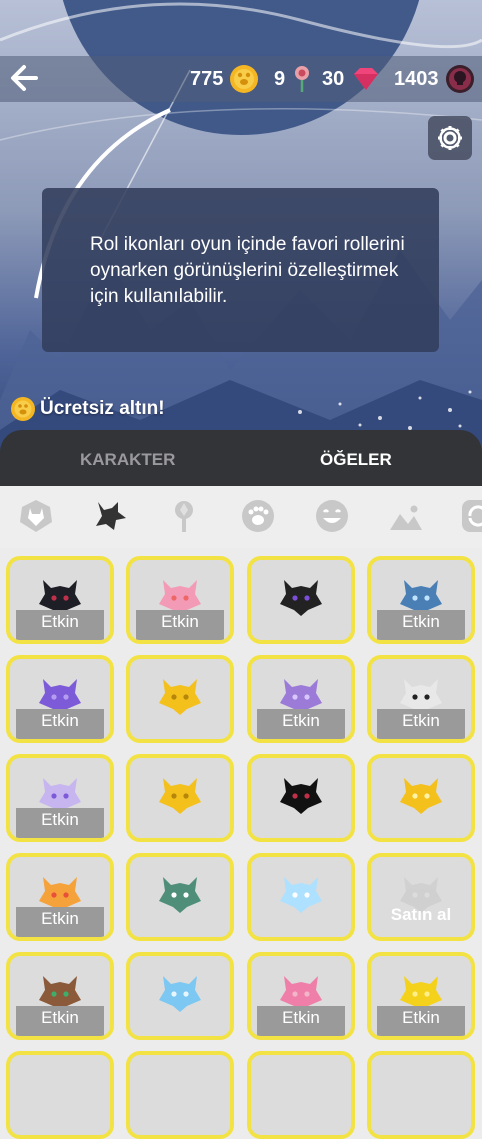 The width and height of the screenshot is (482, 1139). I want to click on item-wolf-rainbow, so click(301, 600).